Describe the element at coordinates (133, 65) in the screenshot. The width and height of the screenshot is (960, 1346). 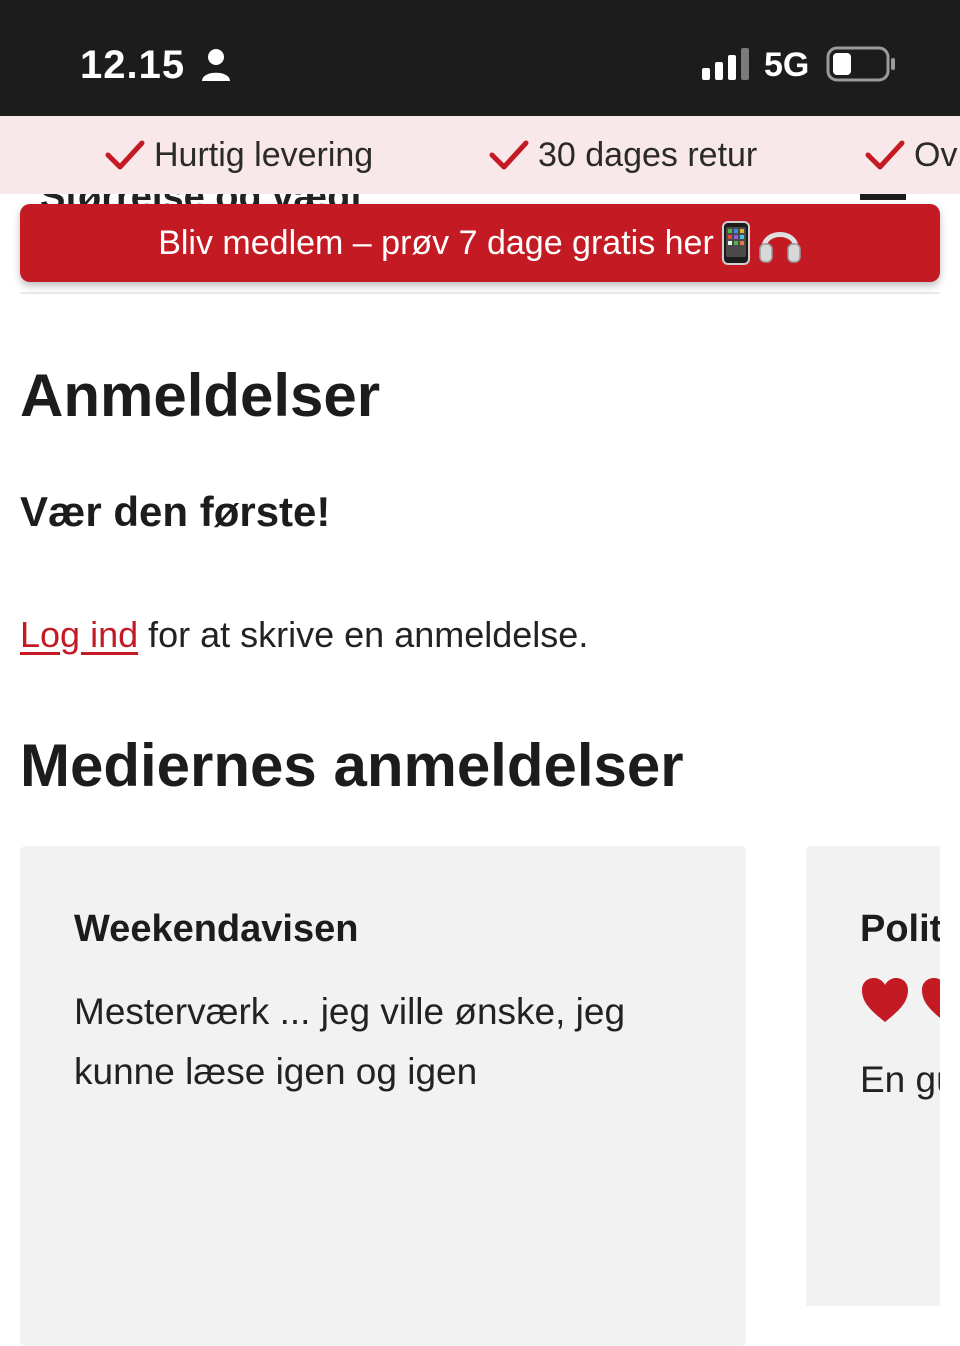
I see `status-time: 12.15` at that location.